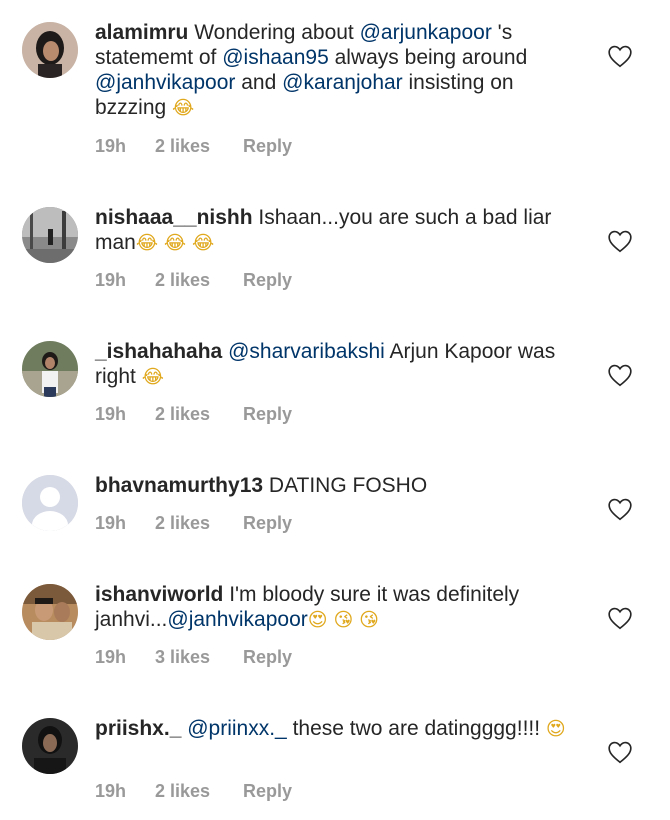  I want to click on username: alamimru, so click(141, 32).